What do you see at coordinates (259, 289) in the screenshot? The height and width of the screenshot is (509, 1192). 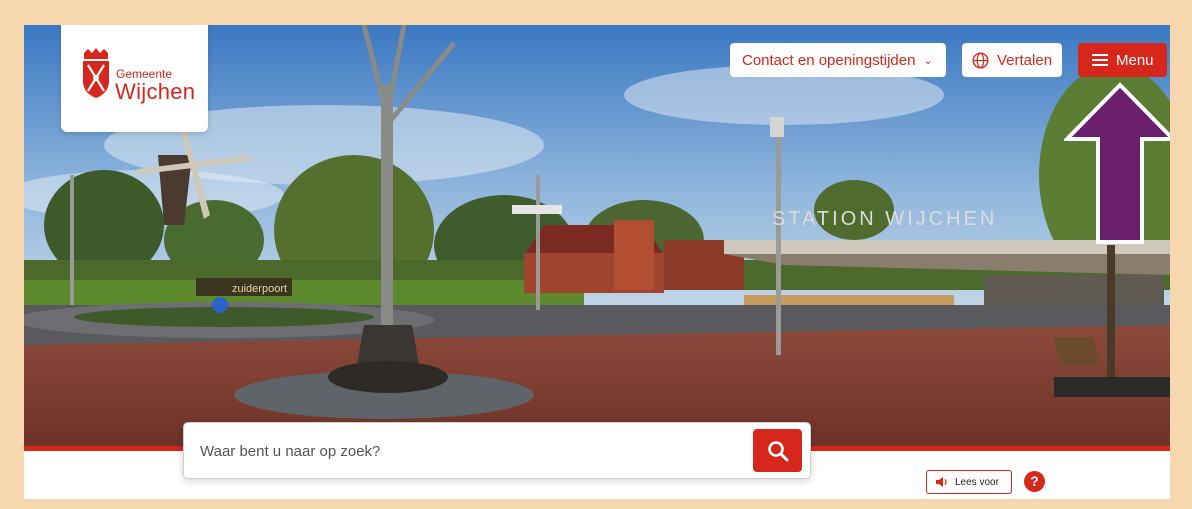 I see `roundabout-sign: zuiderpoort` at bounding box center [259, 289].